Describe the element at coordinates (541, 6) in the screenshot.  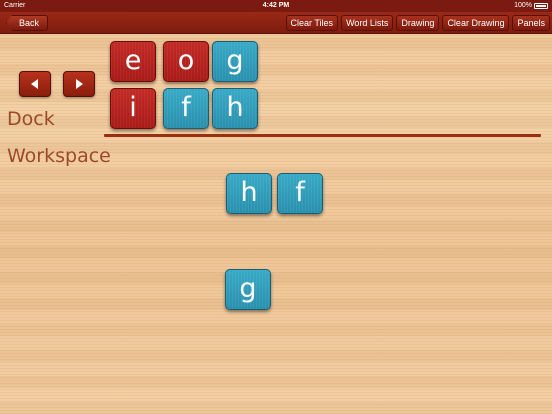
I see `battery-icon` at that location.